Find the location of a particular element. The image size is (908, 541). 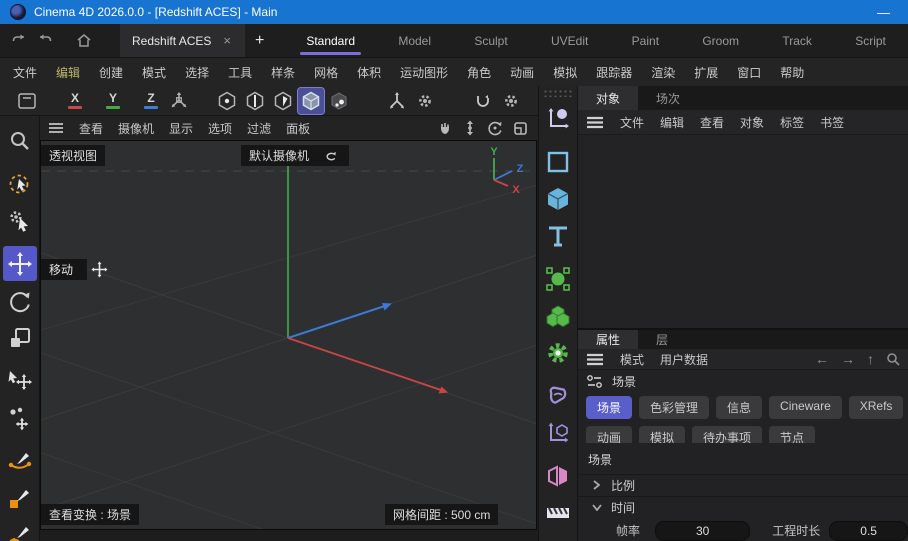

menu-tools: 工具 is located at coordinates (240, 72).